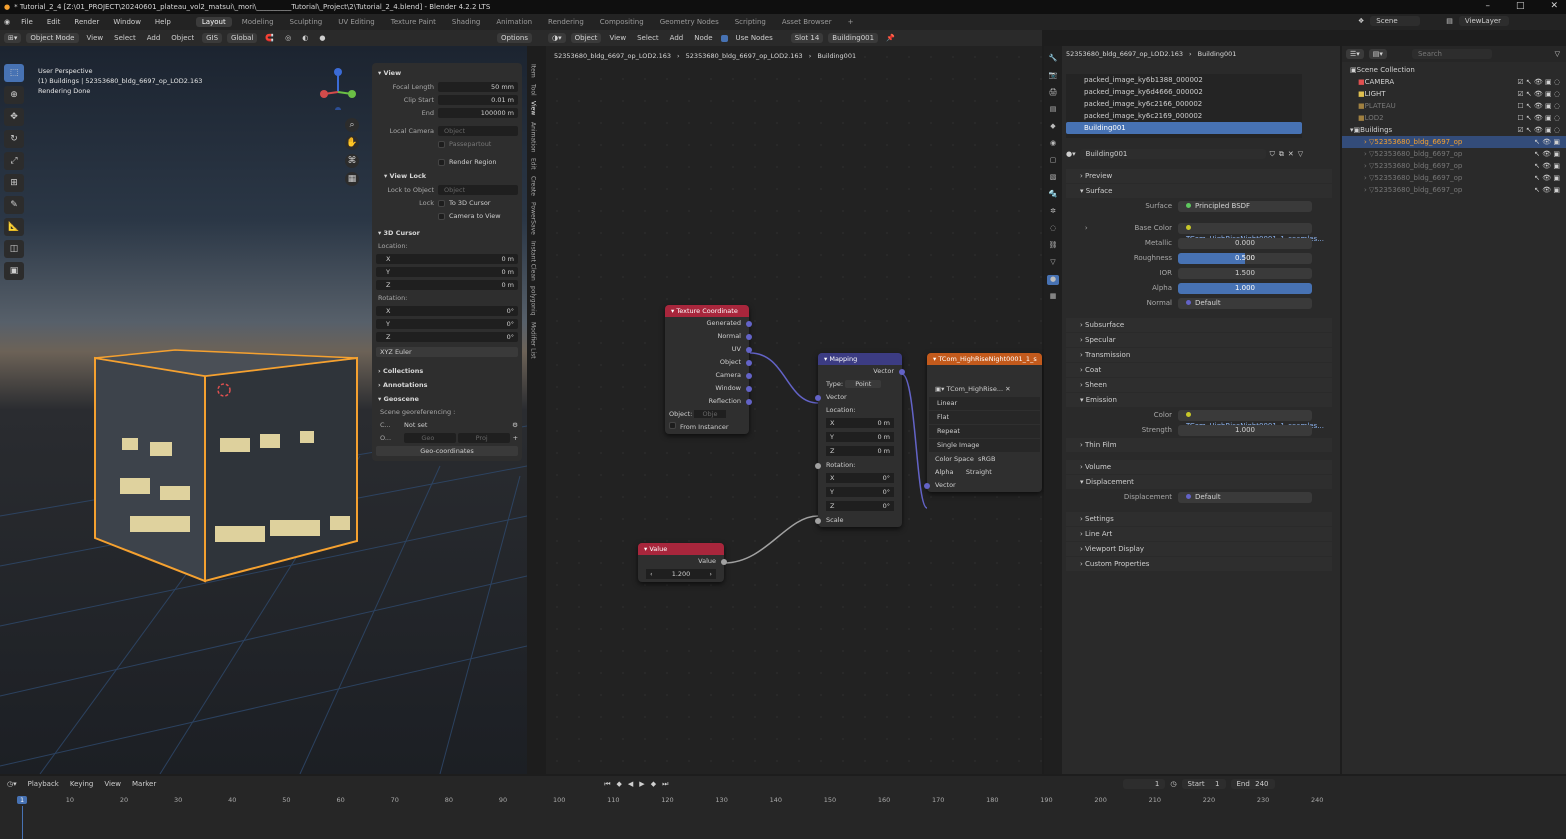 This screenshot has width=1566, height=839. I want to click on coat-panel-header: › Coat, so click(1199, 370).